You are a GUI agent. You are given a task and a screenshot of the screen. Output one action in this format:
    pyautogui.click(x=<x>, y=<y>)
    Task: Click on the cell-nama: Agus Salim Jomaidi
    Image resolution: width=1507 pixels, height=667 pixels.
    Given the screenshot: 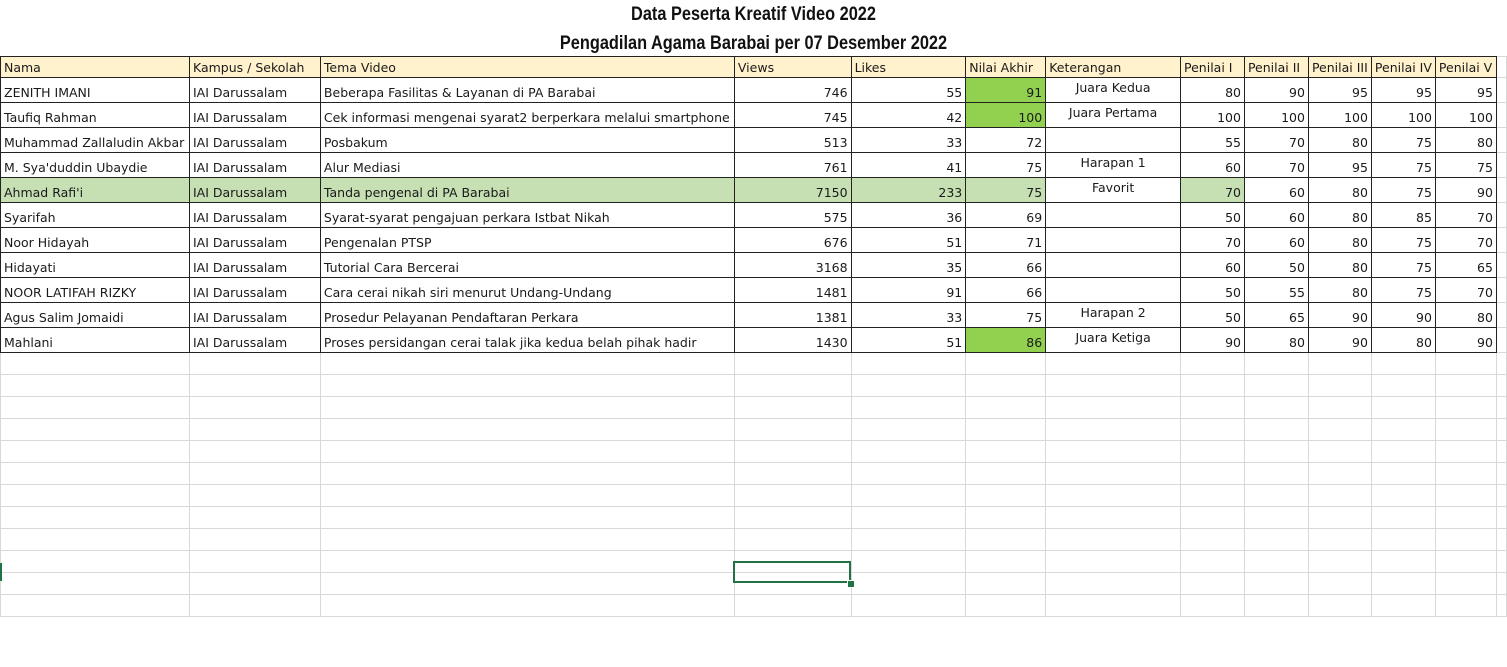 What is the action you would take?
    pyautogui.click(x=95, y=315)
    